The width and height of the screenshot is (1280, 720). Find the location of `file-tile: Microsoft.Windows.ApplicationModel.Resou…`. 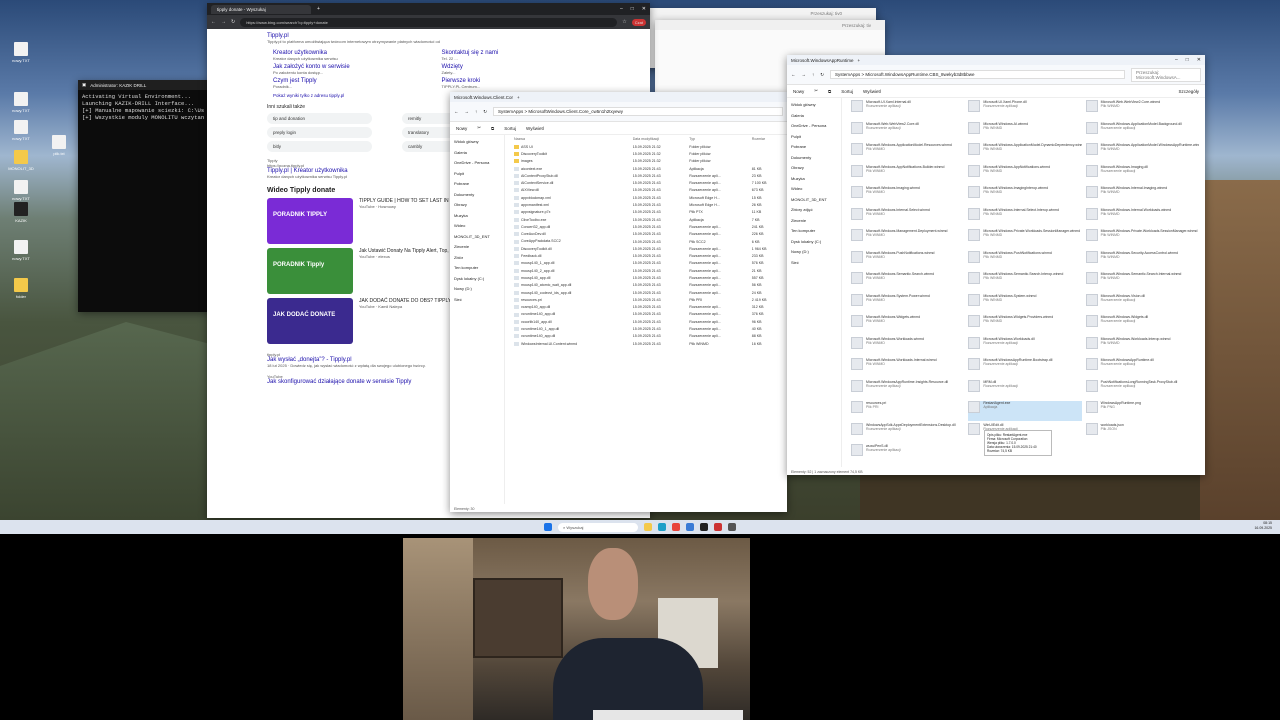

file-tile: Microsoft.Windows.ApplicationModel.Resou… is located at coordinates (907, 153).